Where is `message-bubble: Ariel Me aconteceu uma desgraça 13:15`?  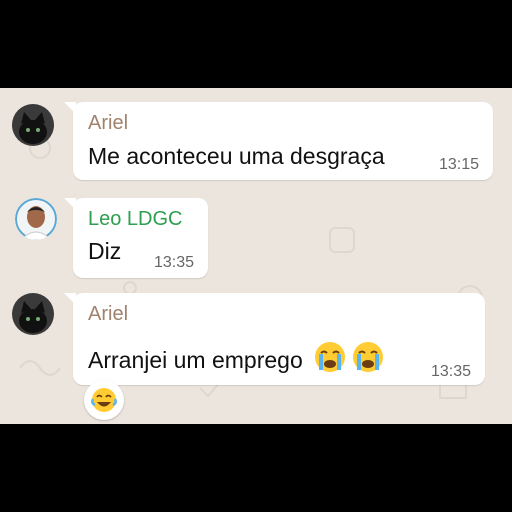 message-bubble: Ariel Me aconteceu uma desgraça 13:15 is located at coordinates (278, 141).